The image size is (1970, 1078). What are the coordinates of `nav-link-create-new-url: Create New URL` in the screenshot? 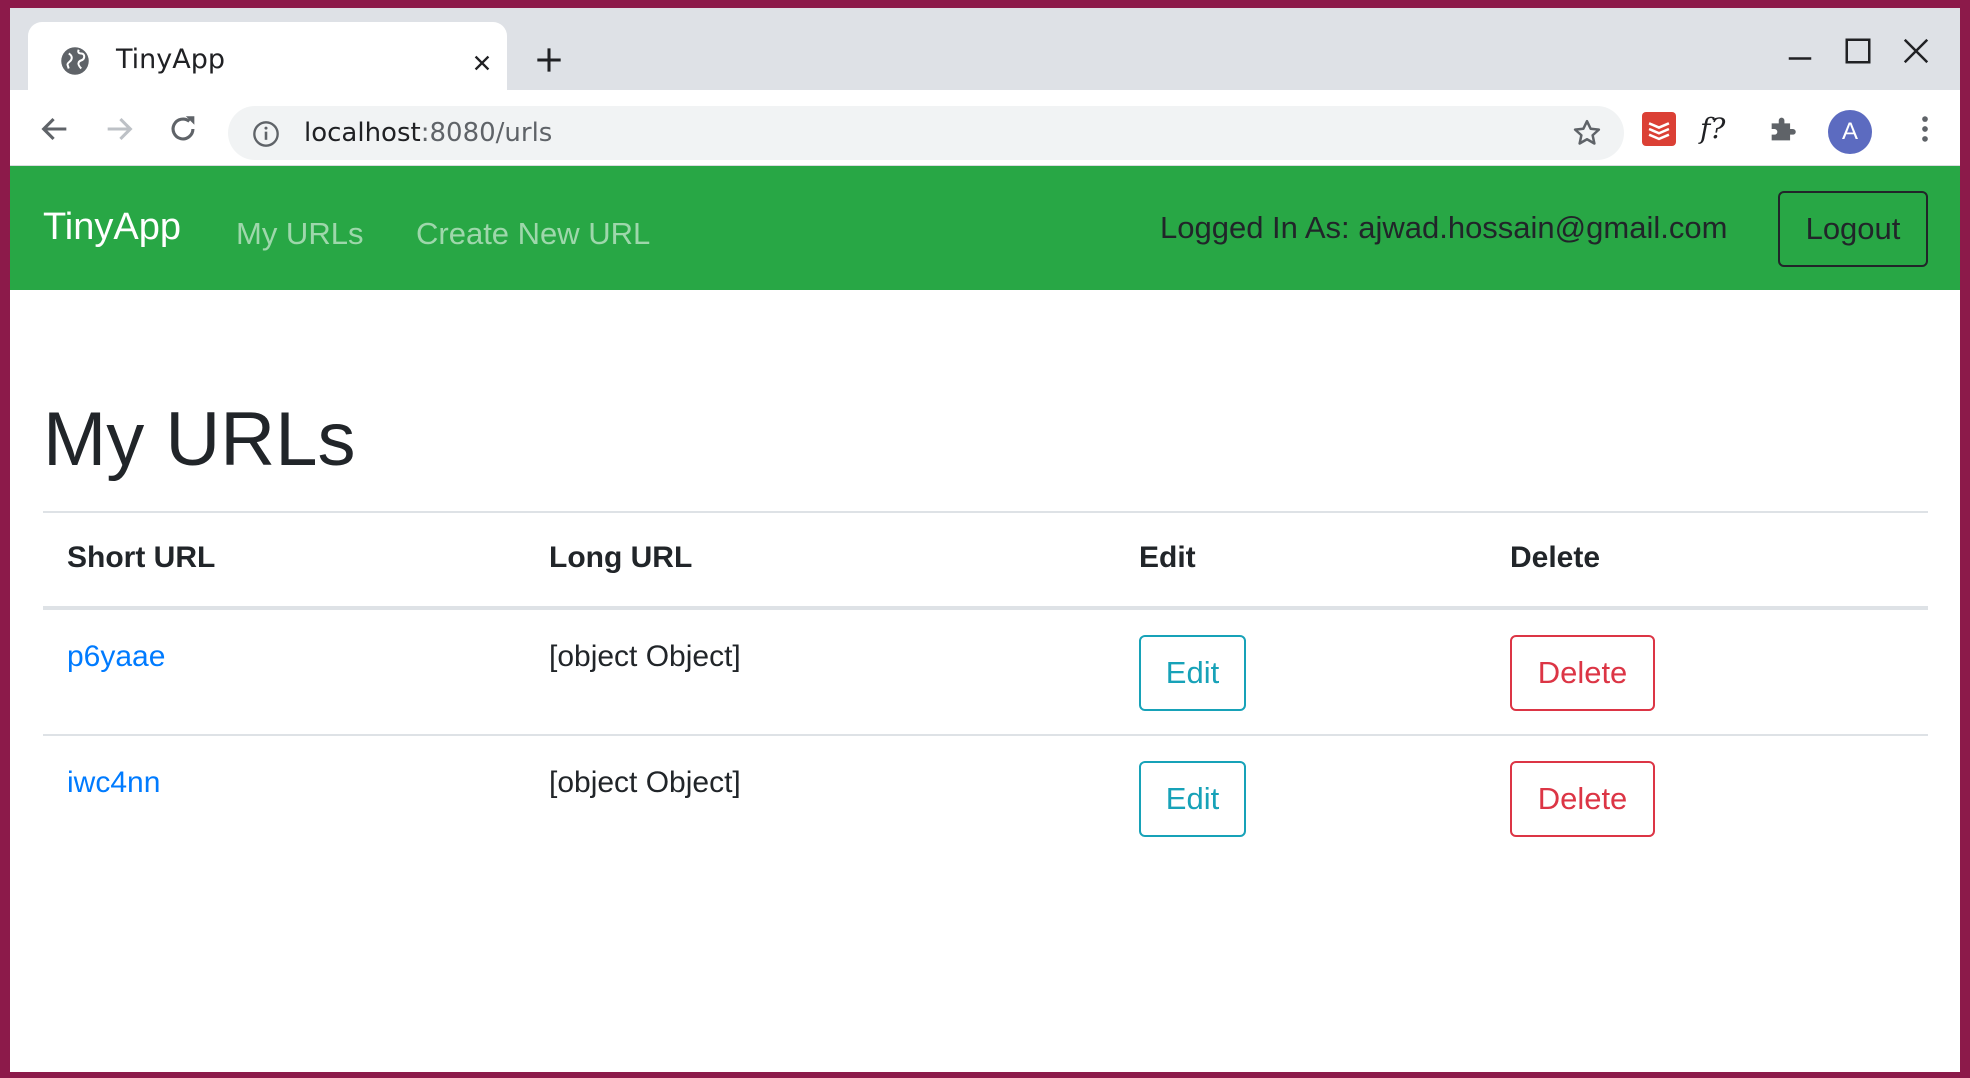 It's located at (533, 234).